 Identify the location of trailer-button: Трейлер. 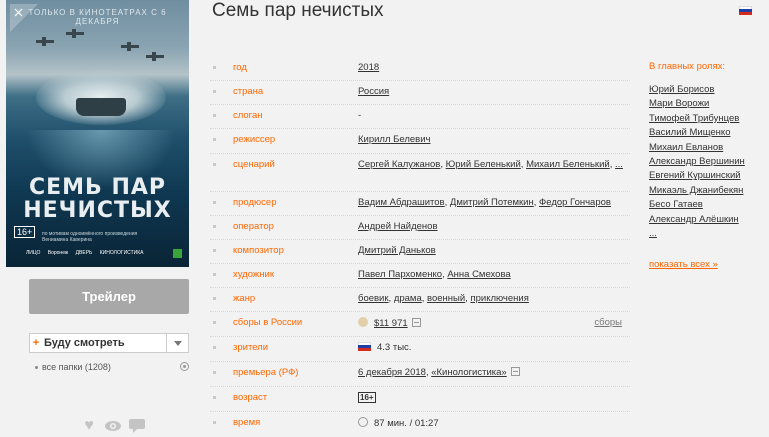
(109, 296).